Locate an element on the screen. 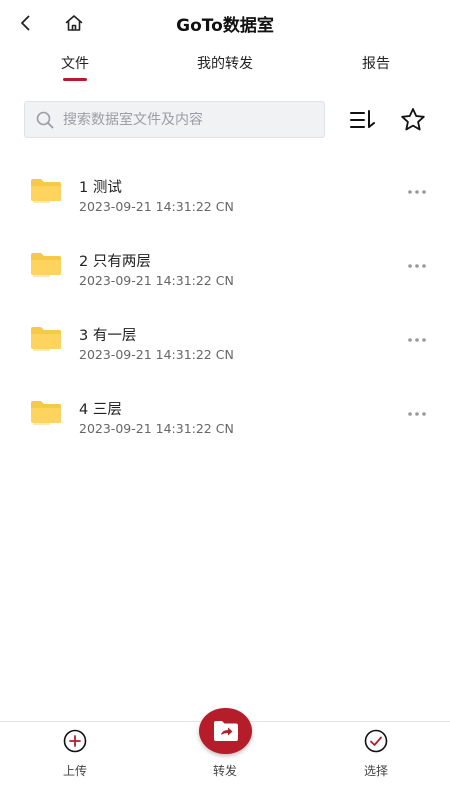 Image resolution: width=450 pixels, height=800 pixels. active-tab-indicator is located at coordinates (75, 79).